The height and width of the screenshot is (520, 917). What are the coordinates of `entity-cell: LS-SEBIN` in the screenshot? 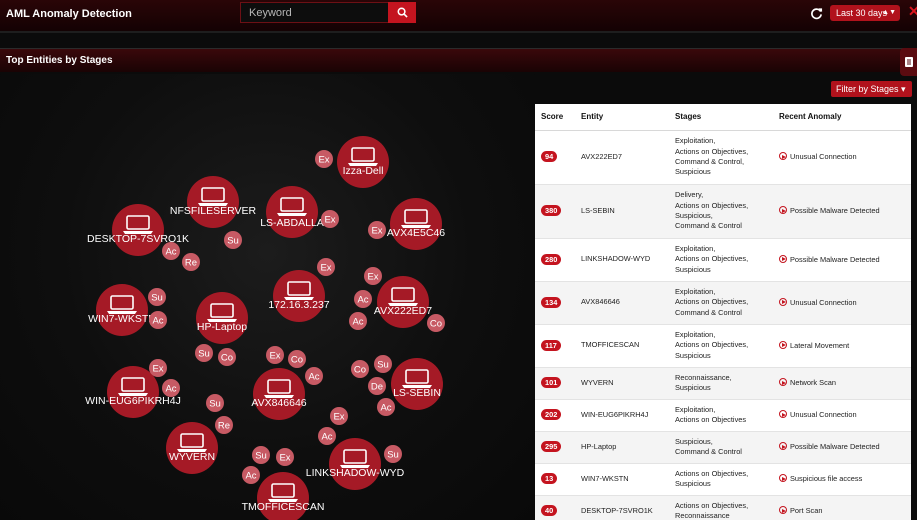 It's located at (622, 211).